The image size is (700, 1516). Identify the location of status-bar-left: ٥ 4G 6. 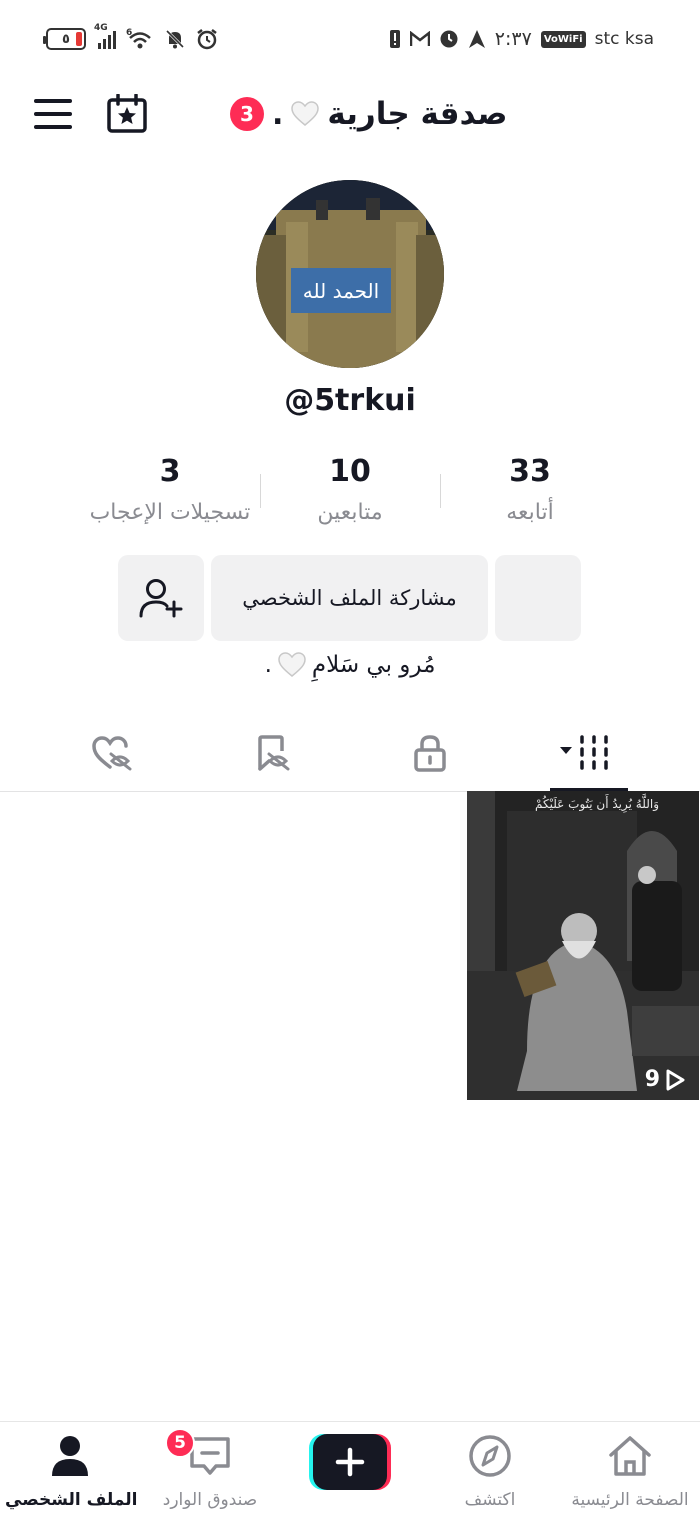
(130, 38).